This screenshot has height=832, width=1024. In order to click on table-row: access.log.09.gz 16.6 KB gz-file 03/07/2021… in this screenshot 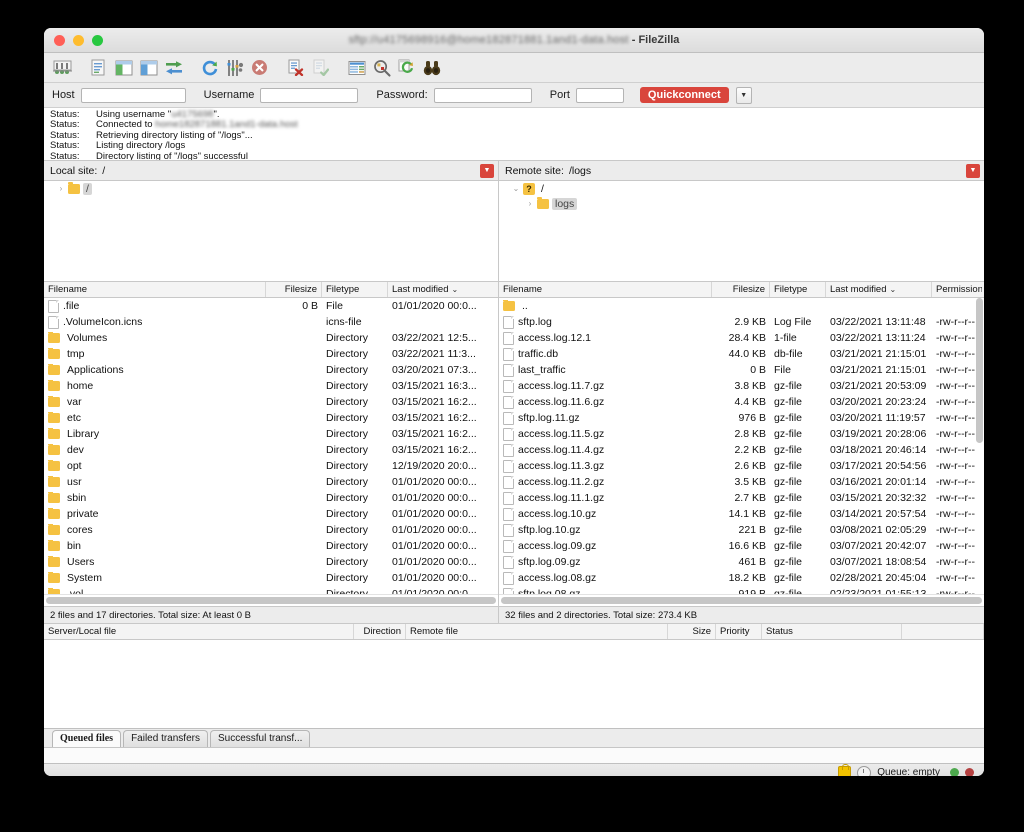, I will do `click(741, 546)`.